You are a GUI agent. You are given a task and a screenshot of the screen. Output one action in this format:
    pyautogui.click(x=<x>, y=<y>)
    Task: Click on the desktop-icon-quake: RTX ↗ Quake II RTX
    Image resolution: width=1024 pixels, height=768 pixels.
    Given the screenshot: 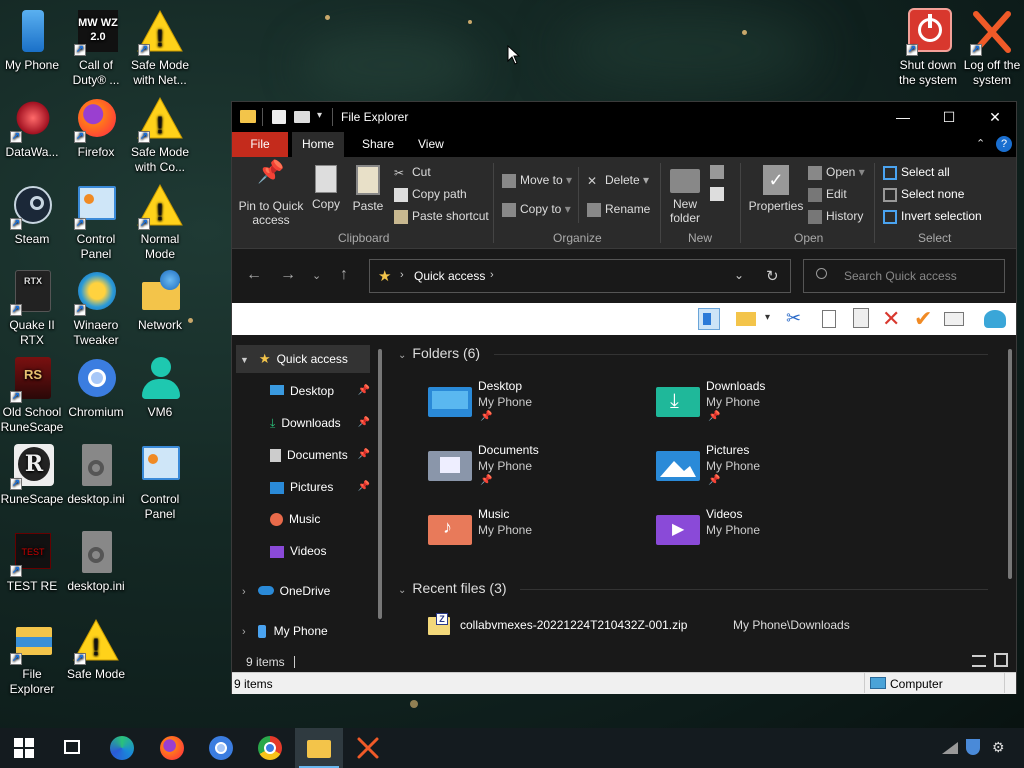 What is the action you would take?
    pyautogui.click(x=32, y=308)
    